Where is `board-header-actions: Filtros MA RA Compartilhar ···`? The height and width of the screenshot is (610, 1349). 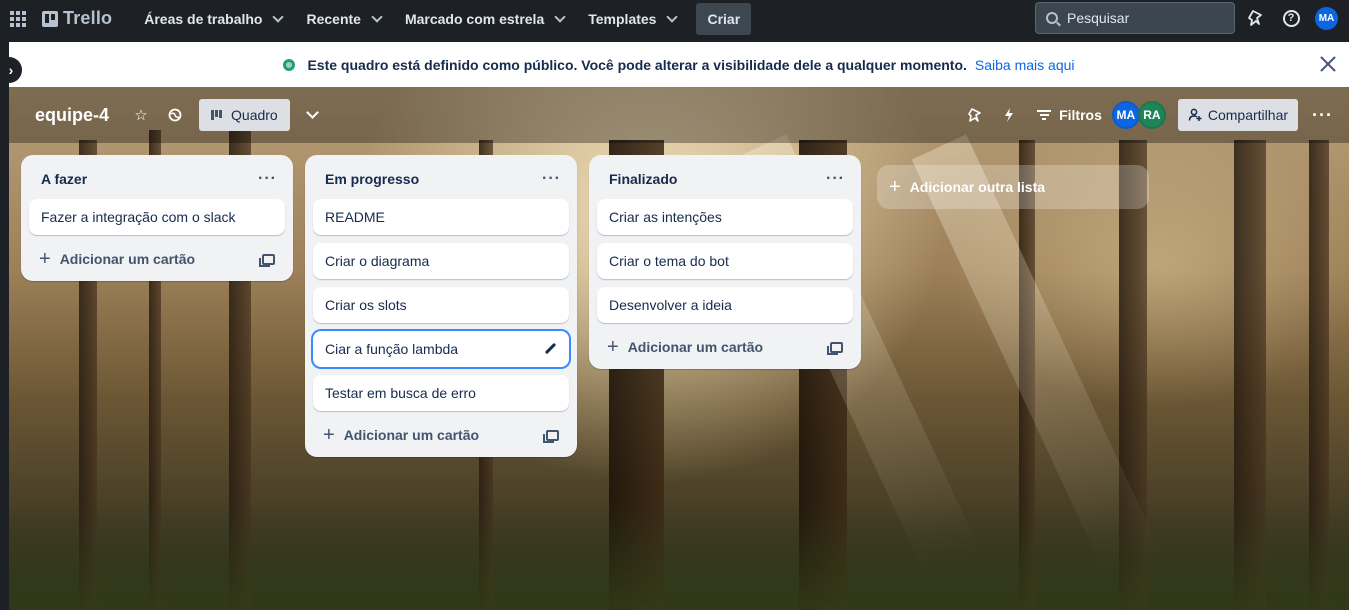 board-header-actions: Filtros MA RA Compartilhar ··· is located at coordinates (1155, 115).